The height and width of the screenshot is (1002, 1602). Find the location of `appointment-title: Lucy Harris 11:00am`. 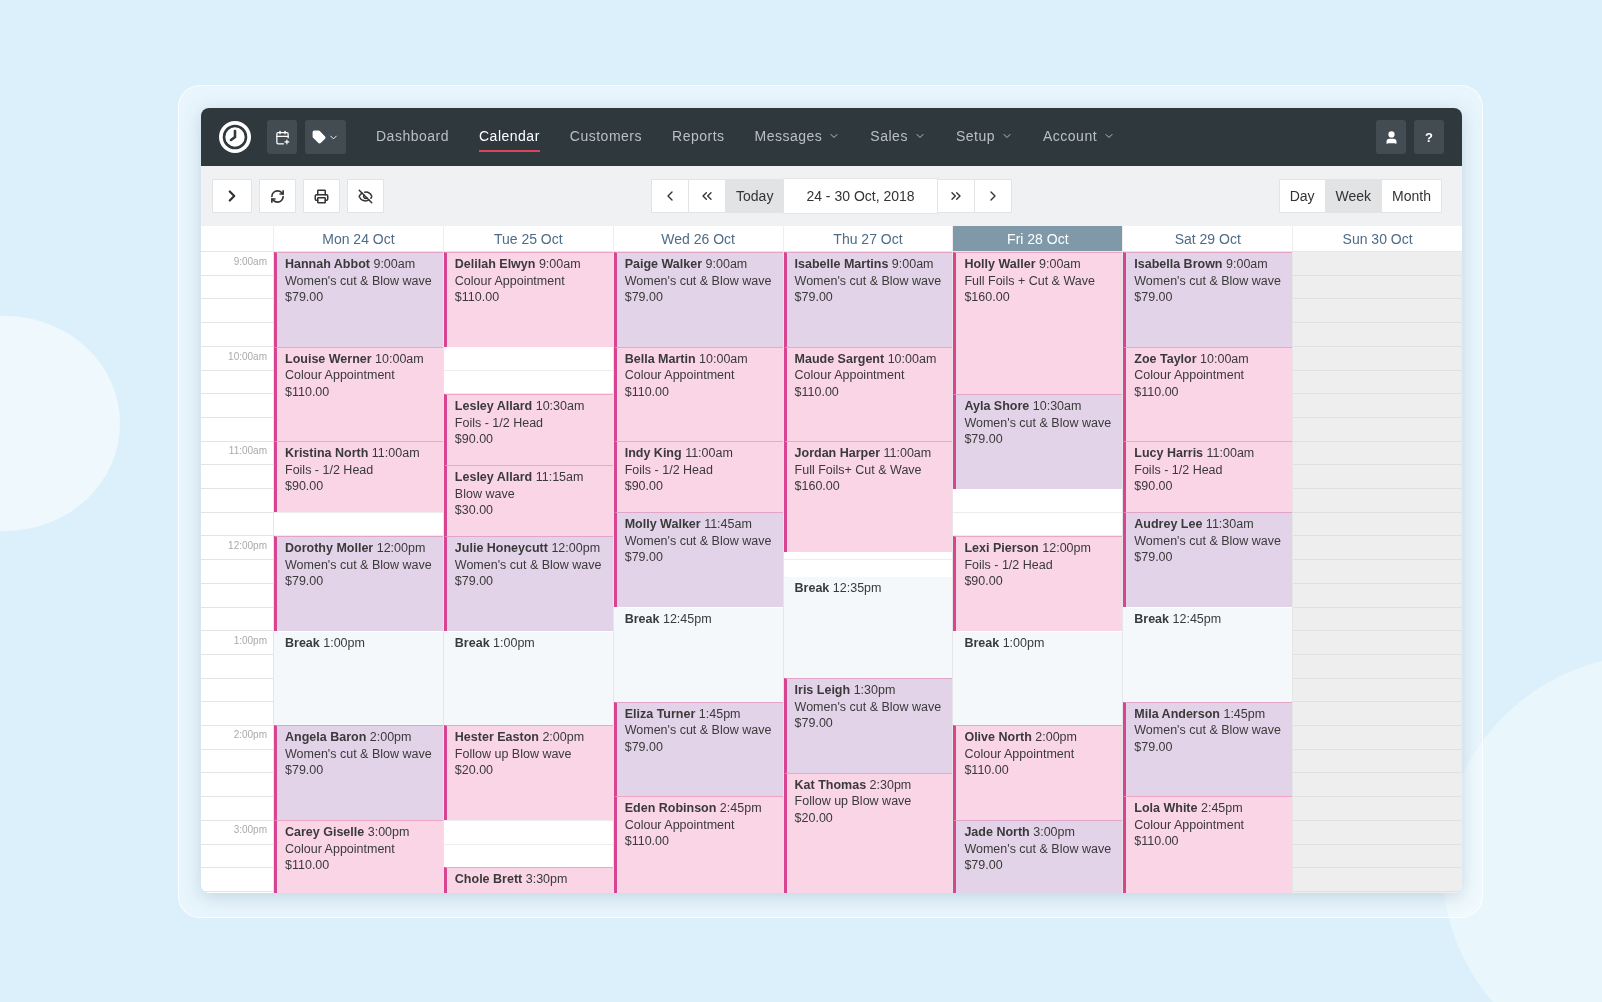

appointment-title: Lucy Harris 11:00am is located at coordinates (1194, 453).